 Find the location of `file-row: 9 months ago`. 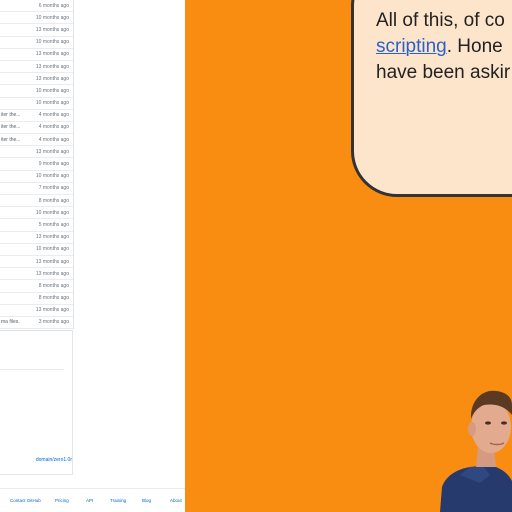

file-row: 9 months ago is located at coordinates (36, 164).